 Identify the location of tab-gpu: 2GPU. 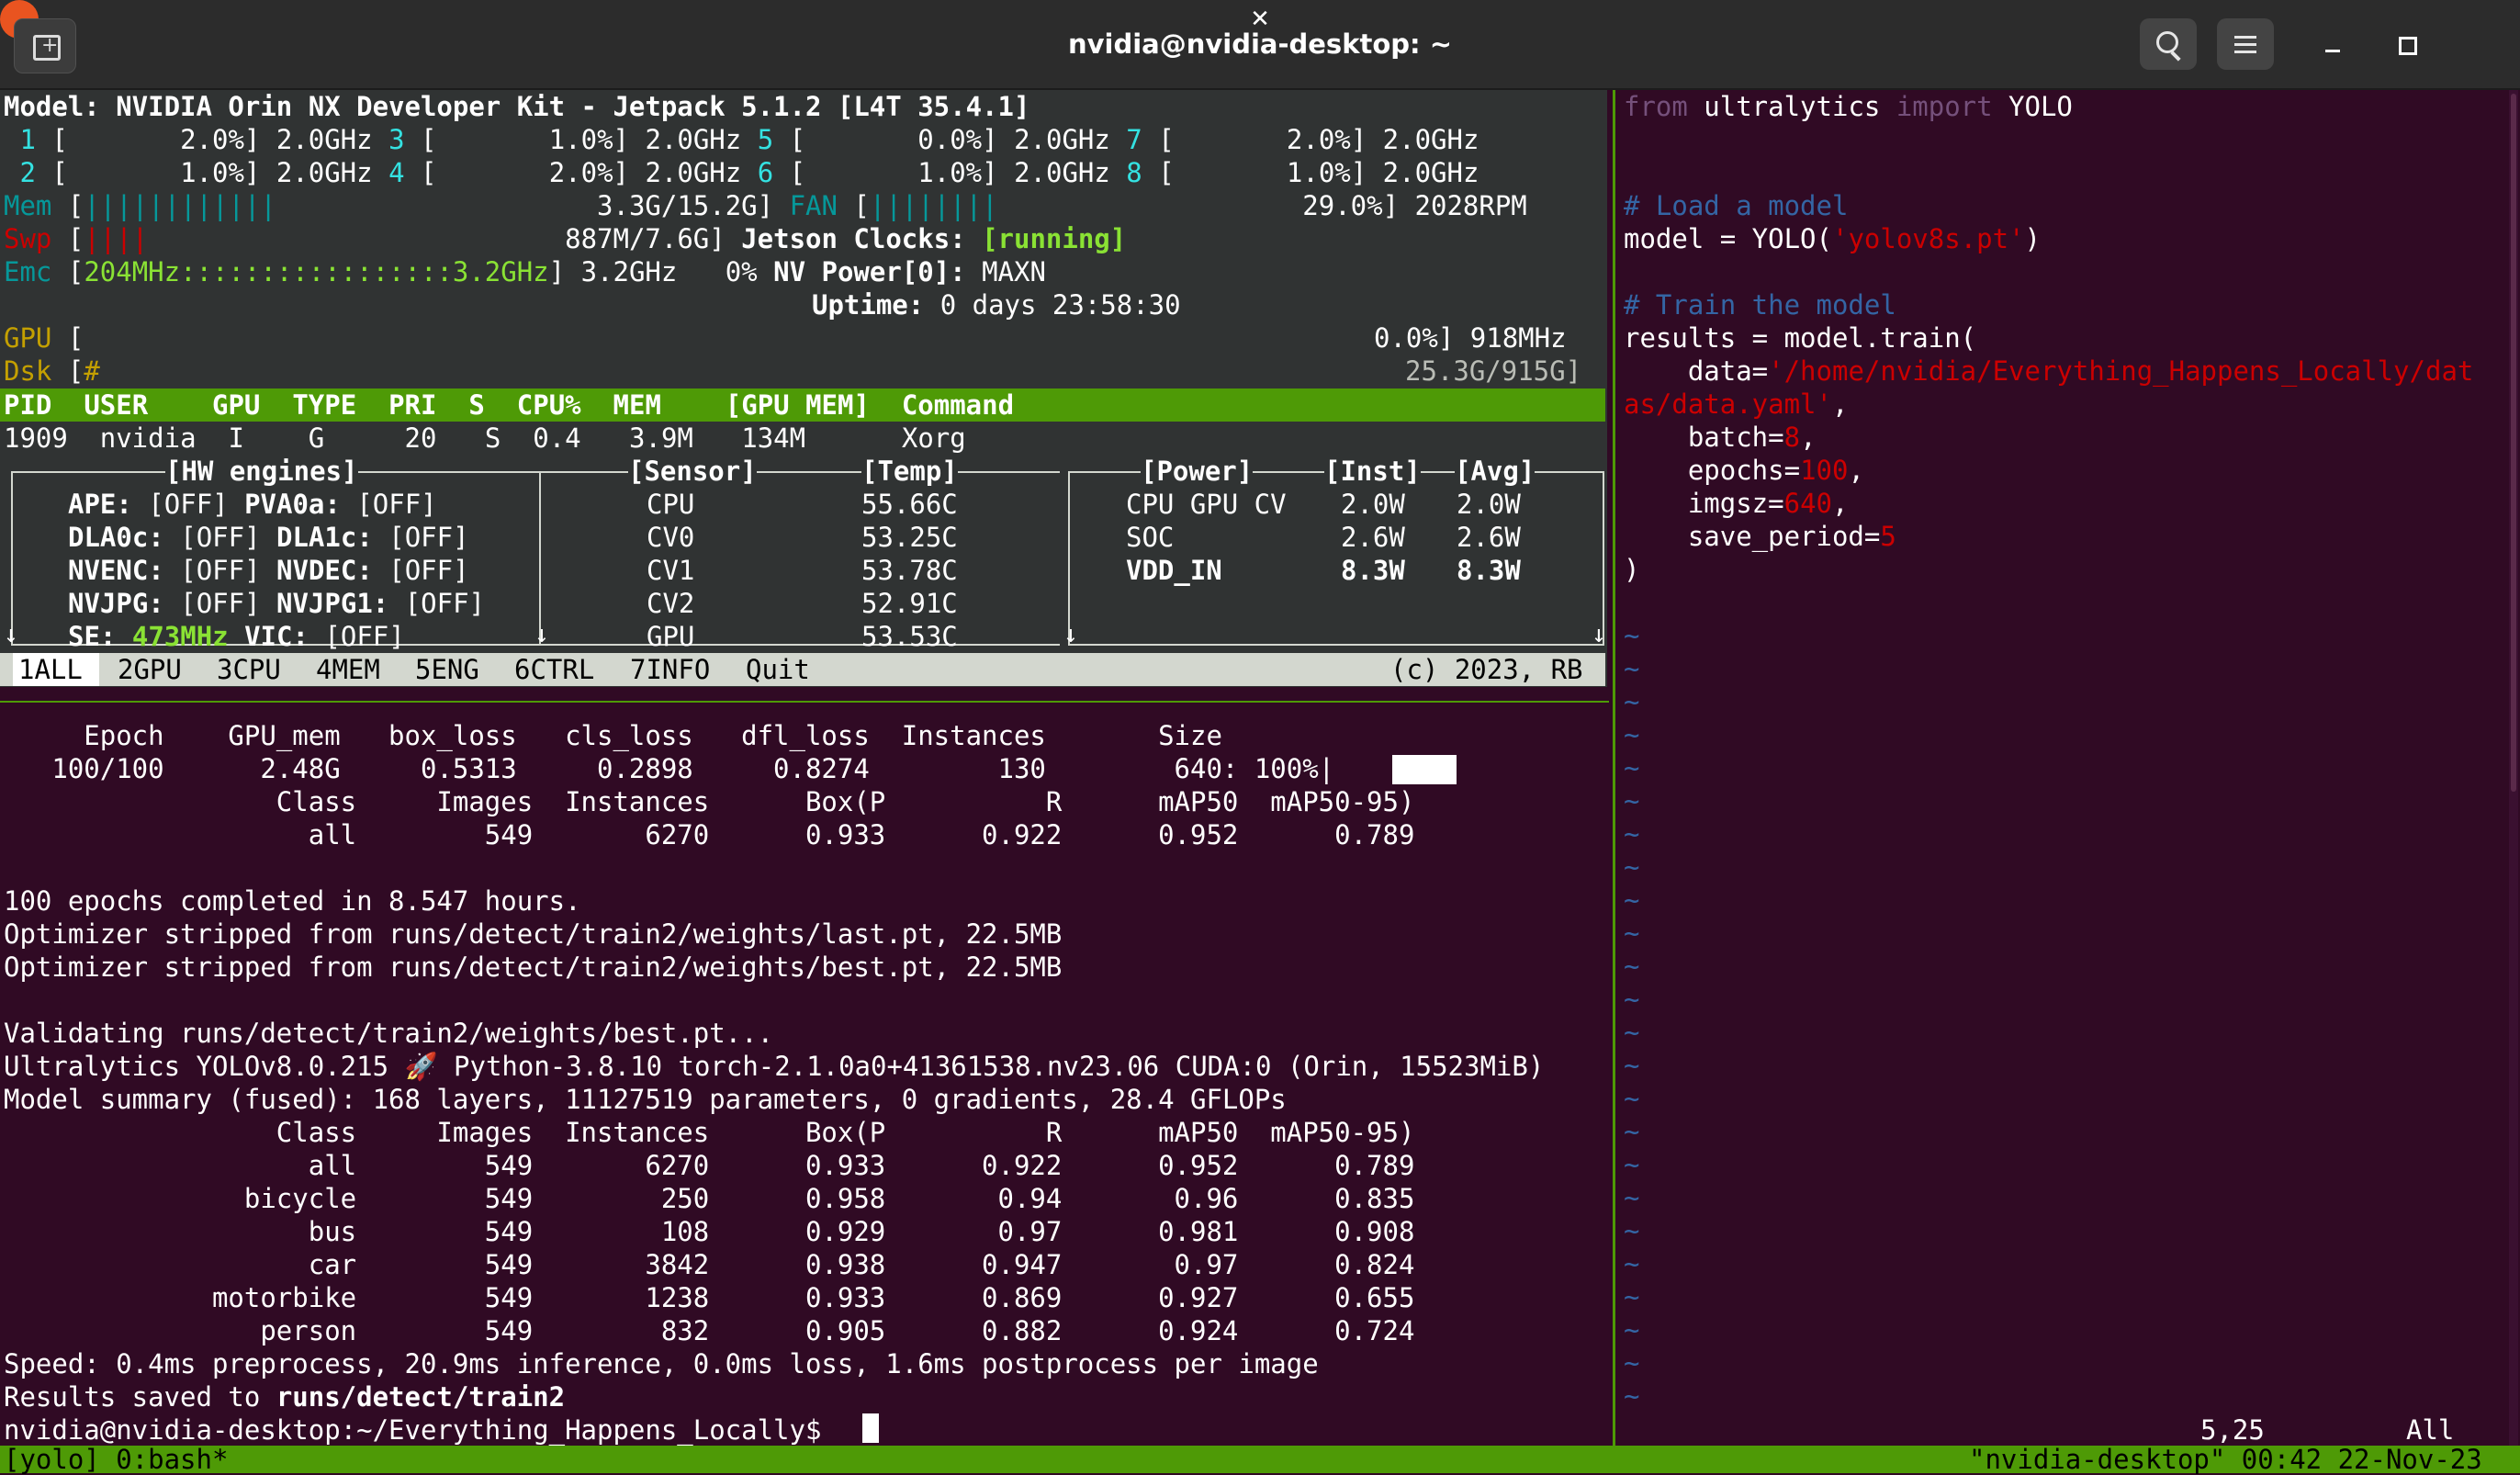
(150, 669).